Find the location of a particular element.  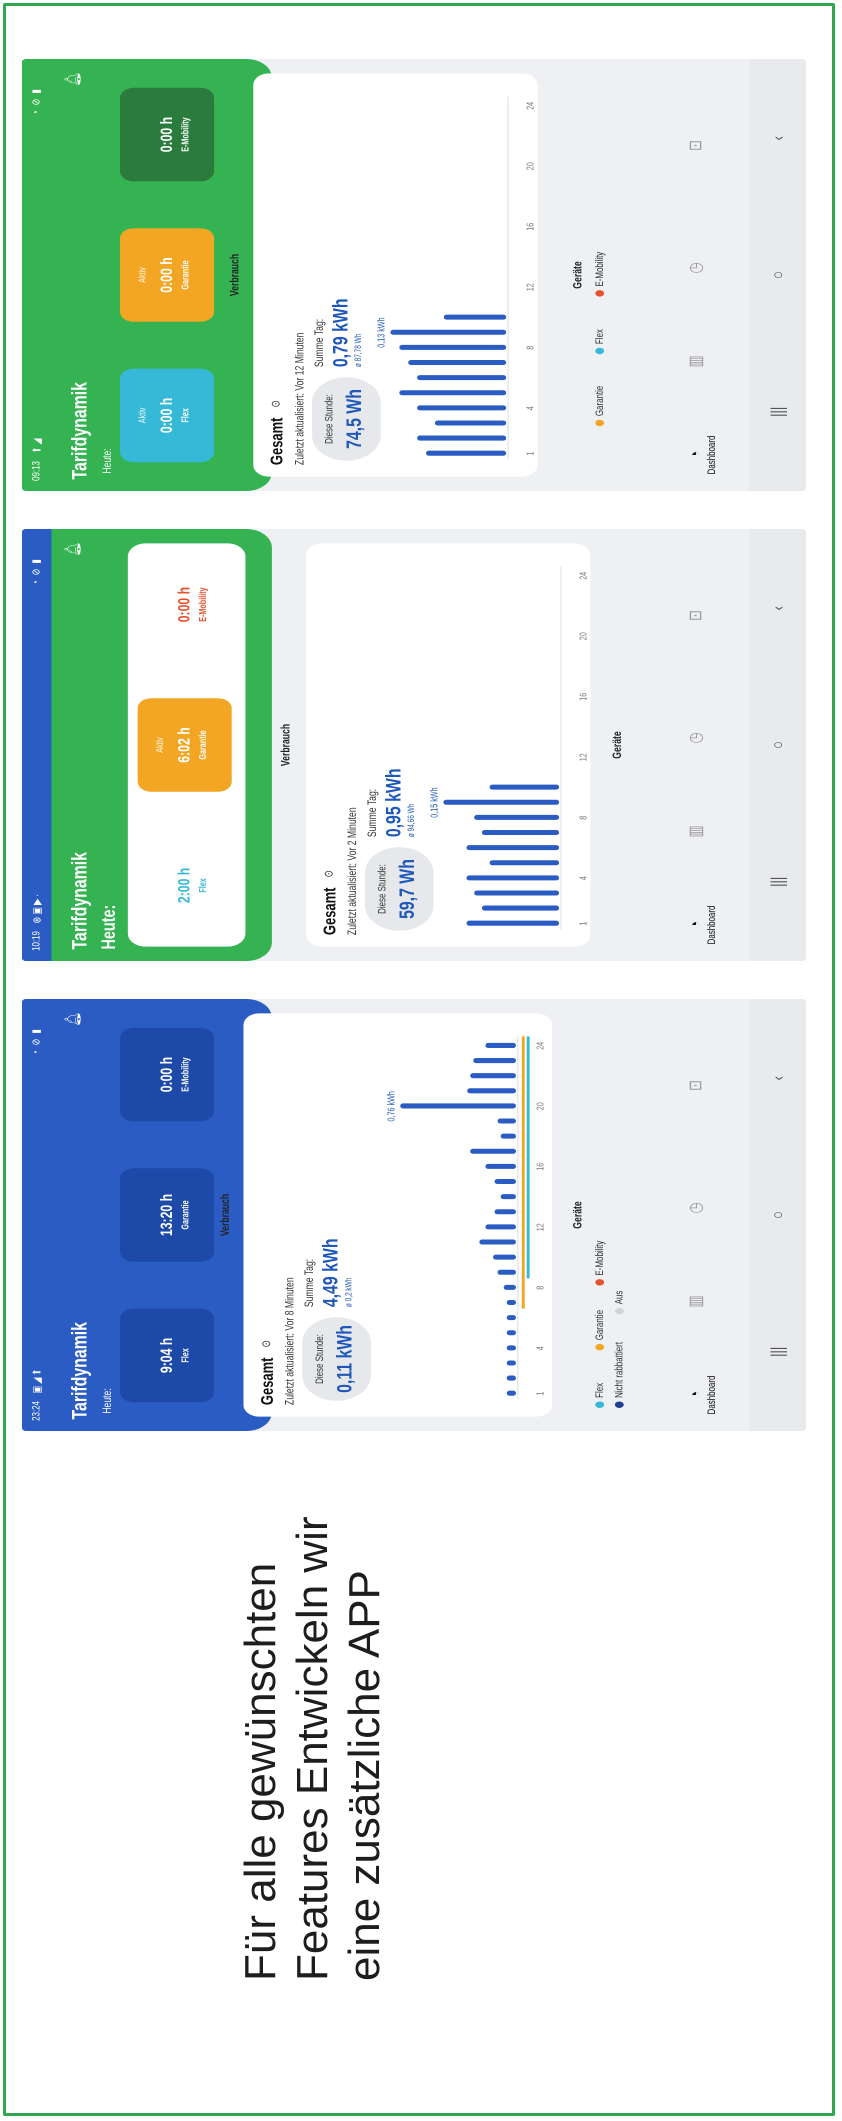

x-tick-label: 4 is located at coordinates (539, 1348).